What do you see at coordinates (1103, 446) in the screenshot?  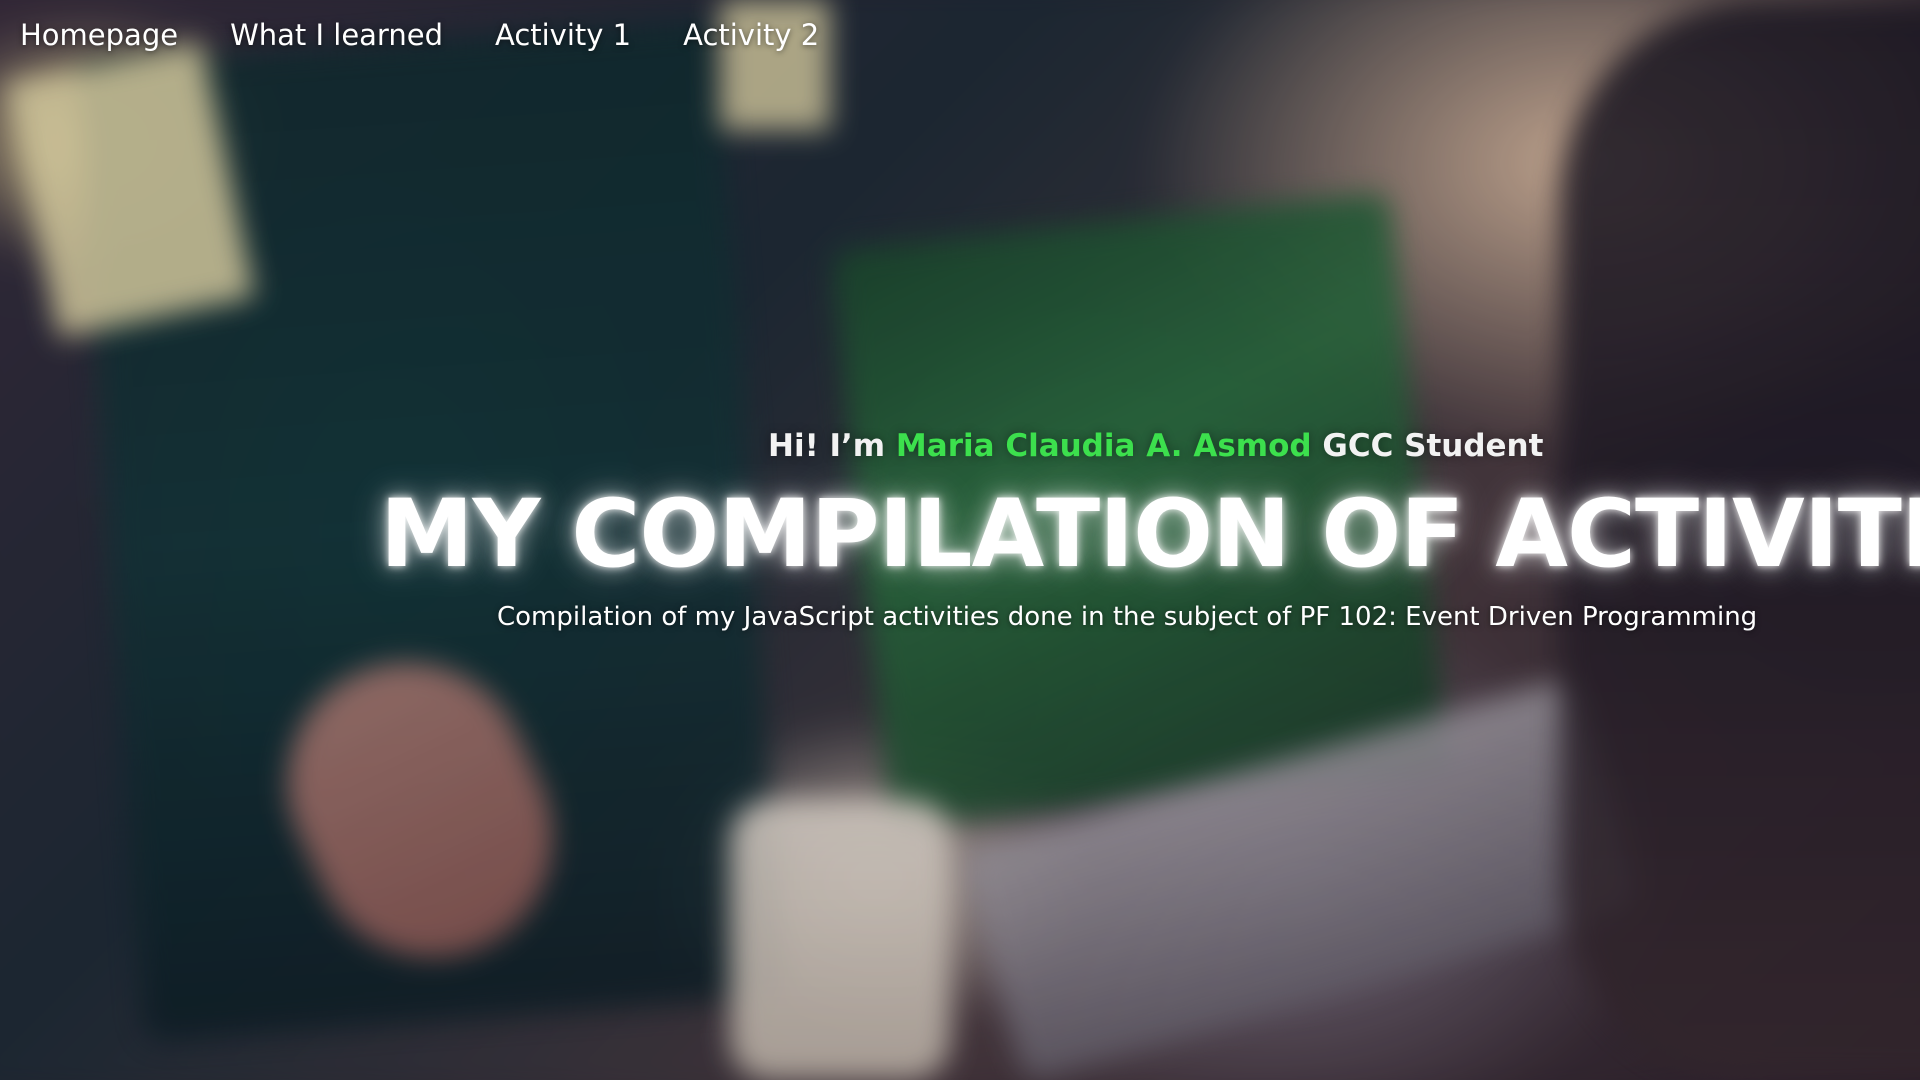 I see `student-name: Maria Claudia A. Asmod` at bounding box center [1103, 446].